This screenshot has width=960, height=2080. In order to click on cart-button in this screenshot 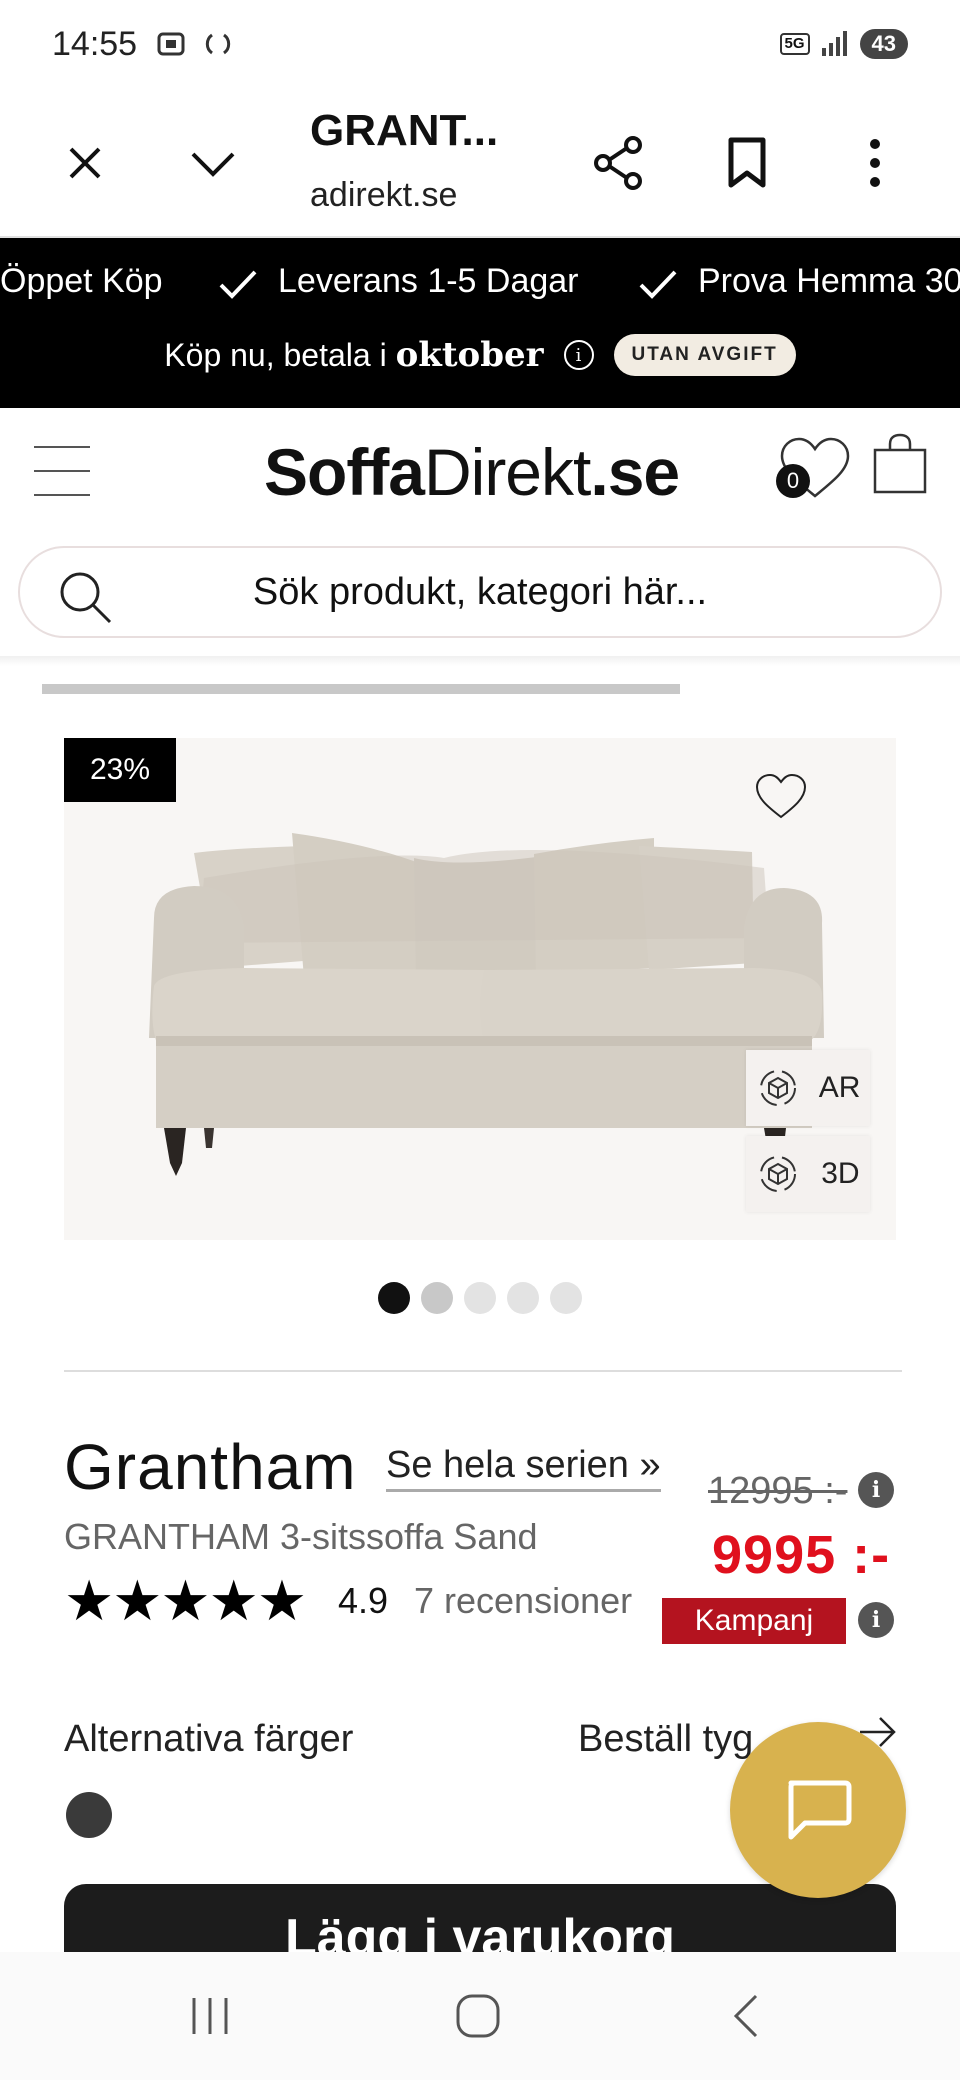, I will do `click(900, 466)`.